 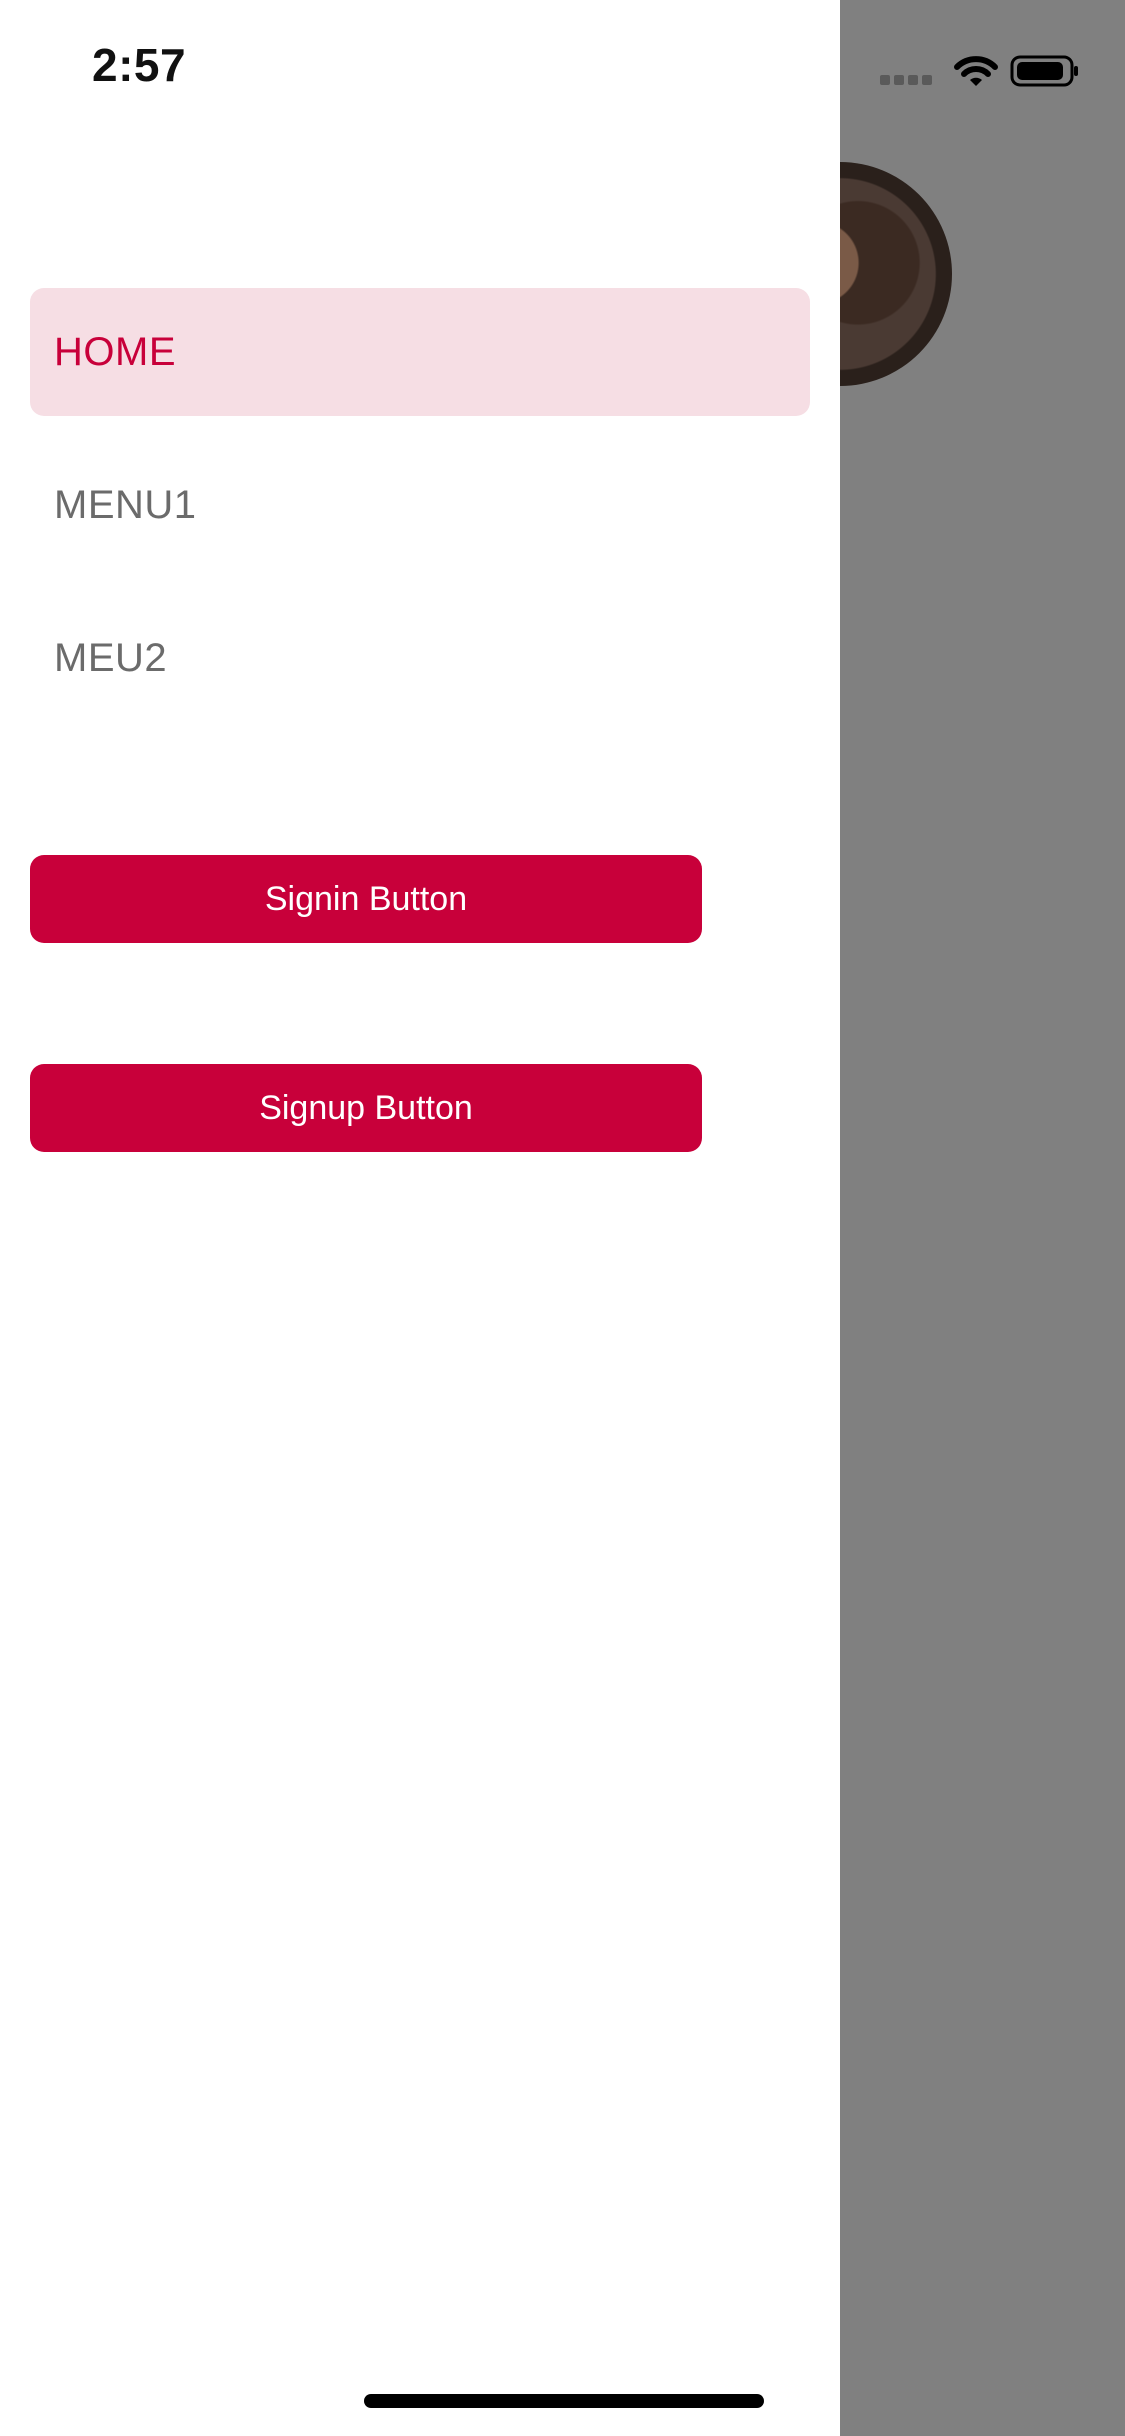 What do you see at coordinates (976, 71) in the screenshot?
I see `wifi-icon` at bounding box center [976, 71].